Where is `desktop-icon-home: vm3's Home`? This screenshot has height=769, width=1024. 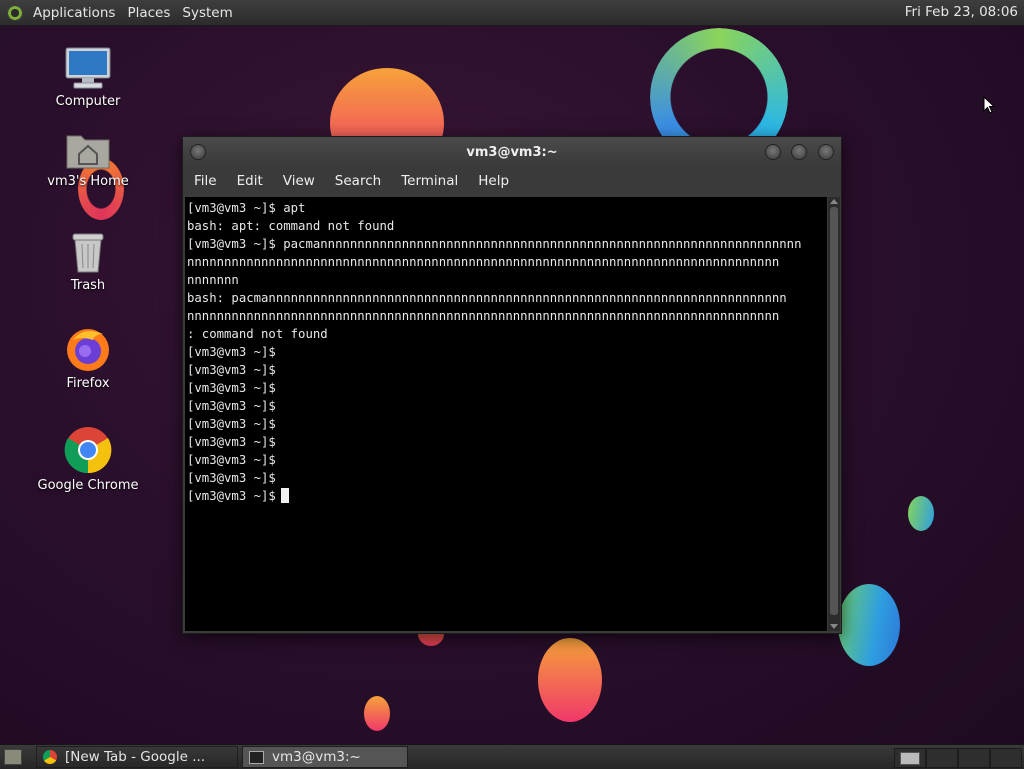 desktop-icon-home: vm3's Home is located at coordinates (88, 159).